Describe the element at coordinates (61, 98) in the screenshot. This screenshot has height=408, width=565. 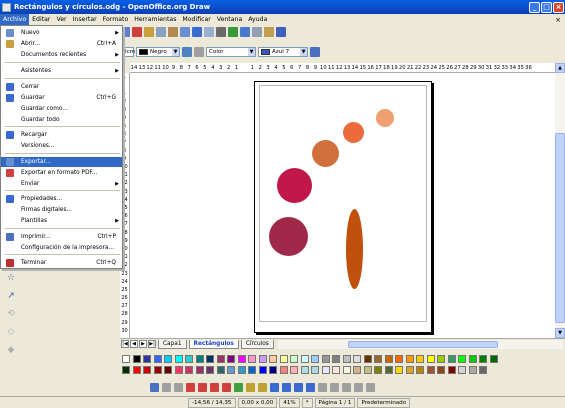
I see `file-menu-item: Guardar Ctrl+G` at that location.